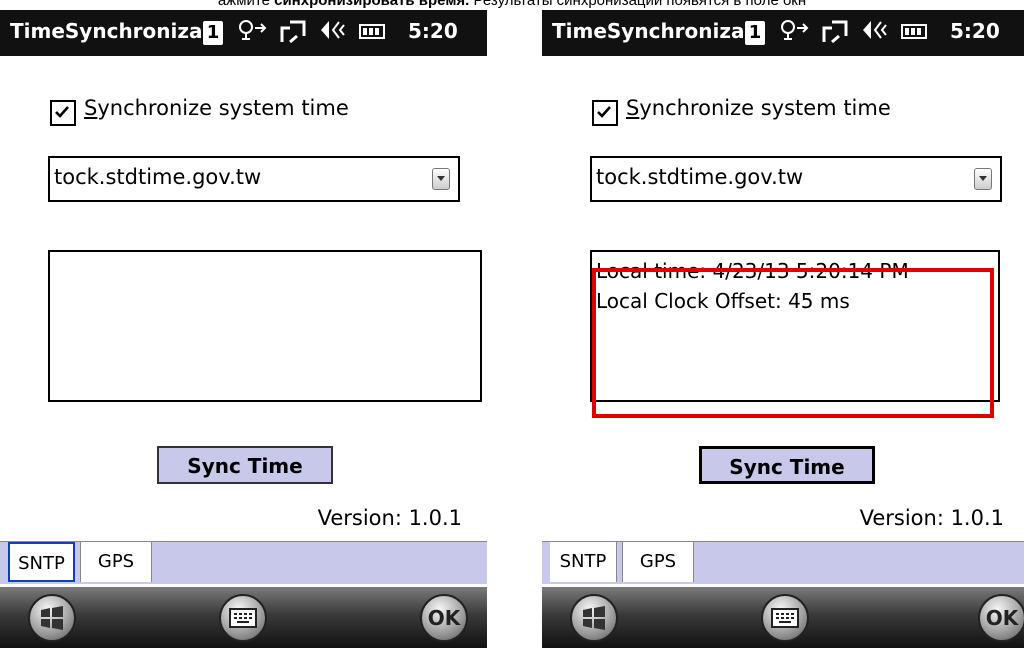 This screenshot has width=1024, height=648. What do you see at coordinates (246, 4) in the screenshot?
I see `caption-prefix: ажмите` at bounding box center [246, 4].